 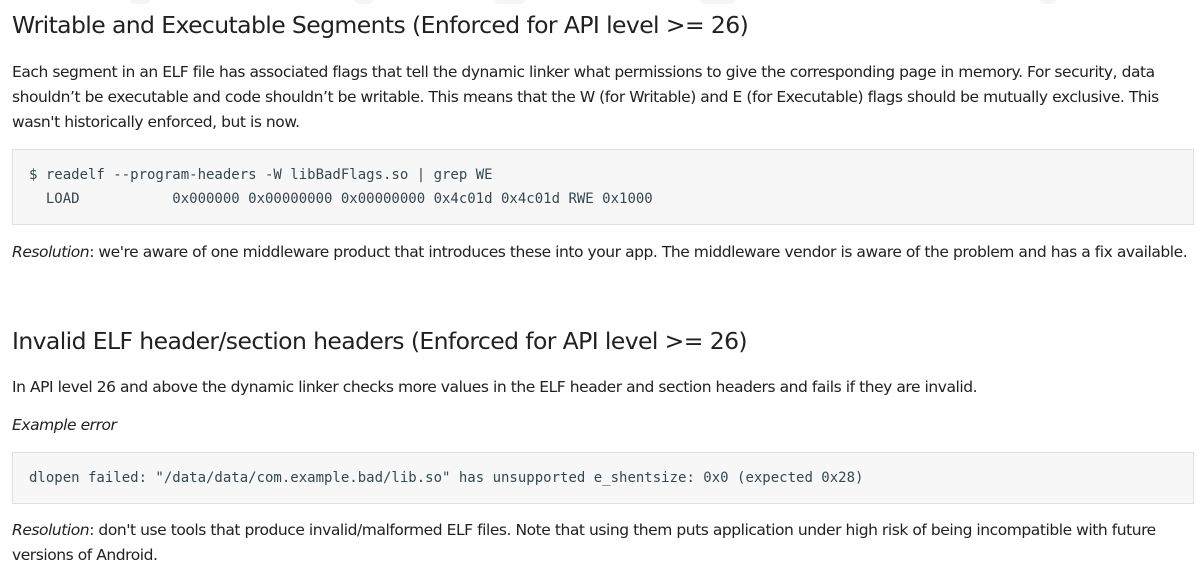 I want to click on top-edge-fade, so click(x=602, y=3).